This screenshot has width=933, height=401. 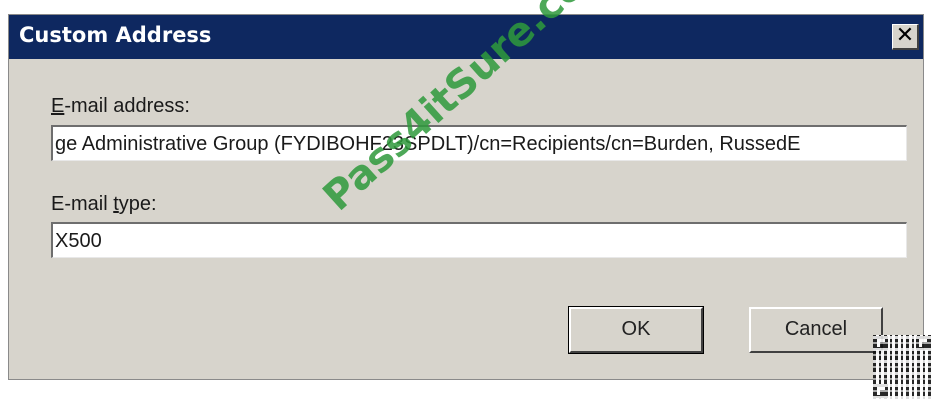 I want to click on email-type-label-post: ype:, so click(x=137, y=204).